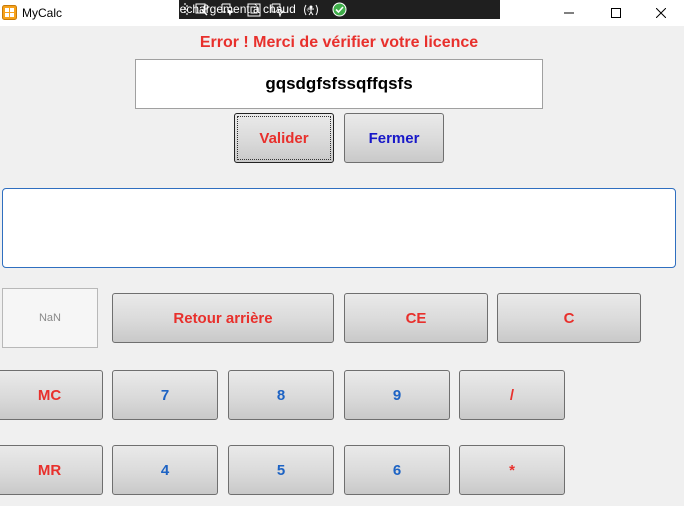 Image resolution: width=684 pixels, height=506 pixels. I want to click on multiply-button: *, so click(512, 470).